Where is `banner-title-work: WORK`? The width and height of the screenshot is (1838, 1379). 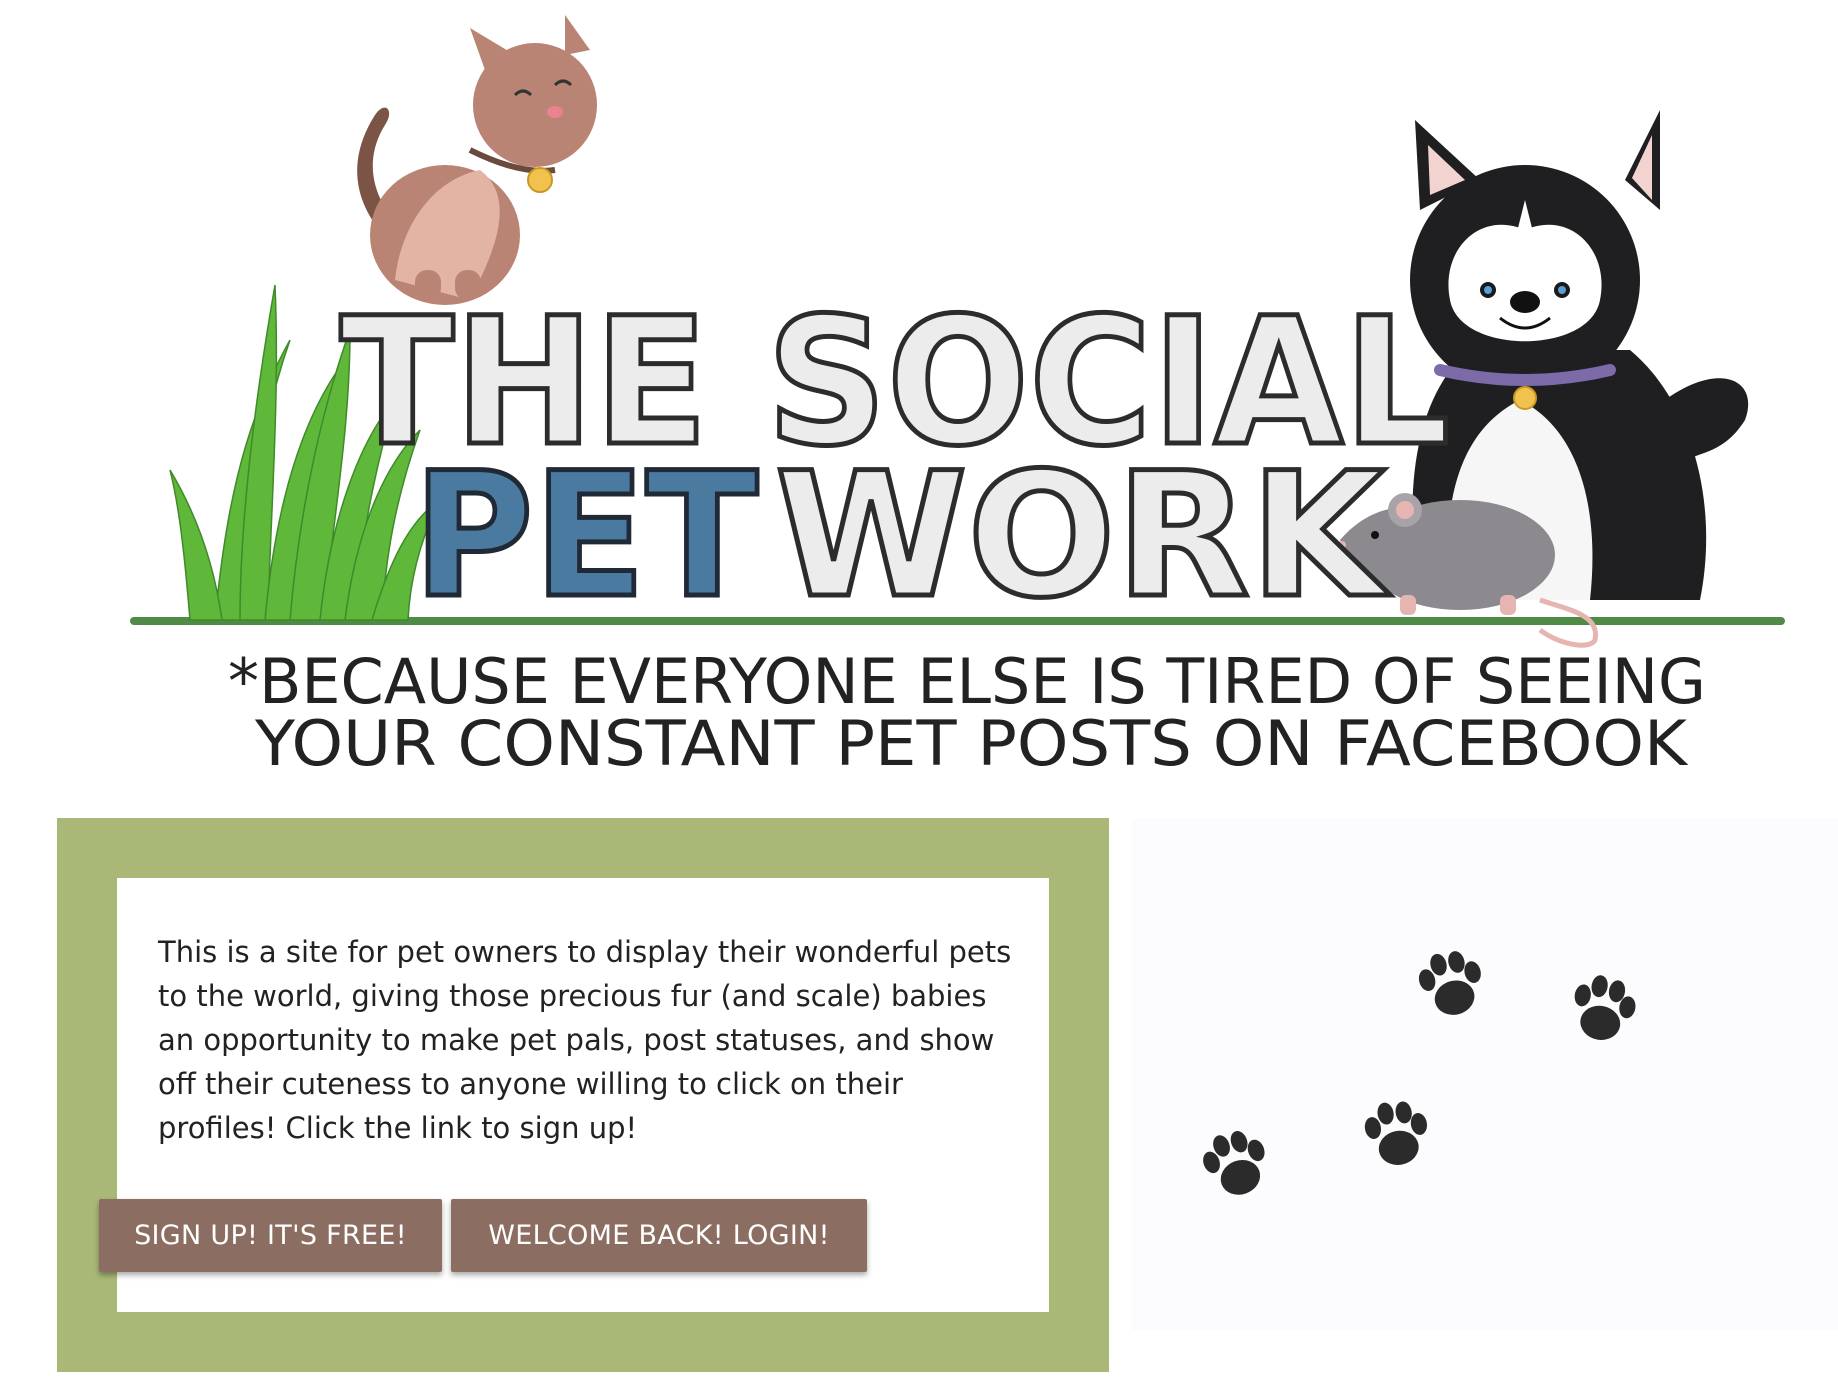
banner-title-work: WORK is located at coordinates (1083, 535).